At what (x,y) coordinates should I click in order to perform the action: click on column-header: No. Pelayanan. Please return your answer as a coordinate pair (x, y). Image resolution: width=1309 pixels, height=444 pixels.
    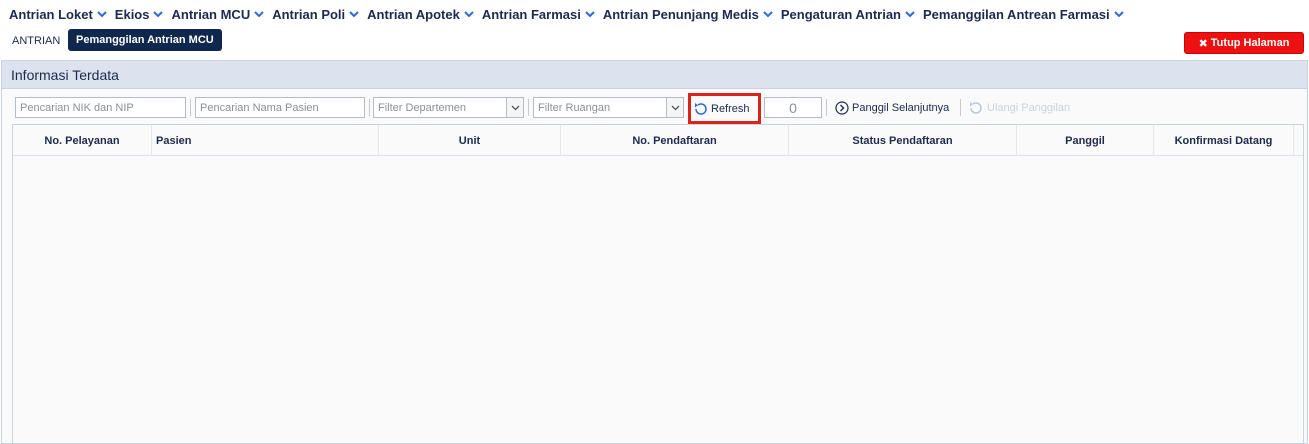
    Looking at the image, I should click on (82, 140).